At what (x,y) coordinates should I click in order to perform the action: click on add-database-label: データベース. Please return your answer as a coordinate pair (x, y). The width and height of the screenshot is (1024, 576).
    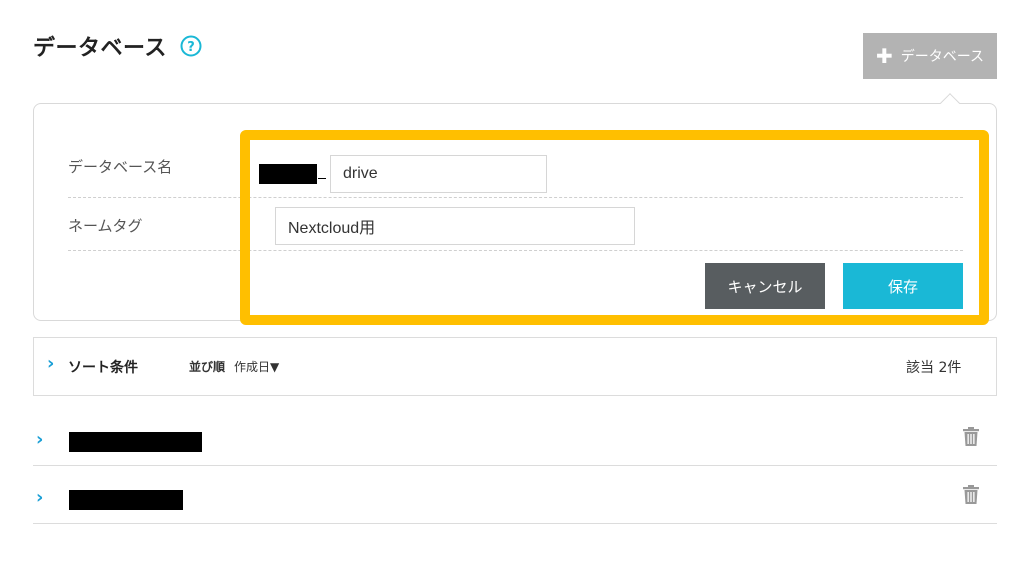
    Looking at the image, I should click on (942, 57).